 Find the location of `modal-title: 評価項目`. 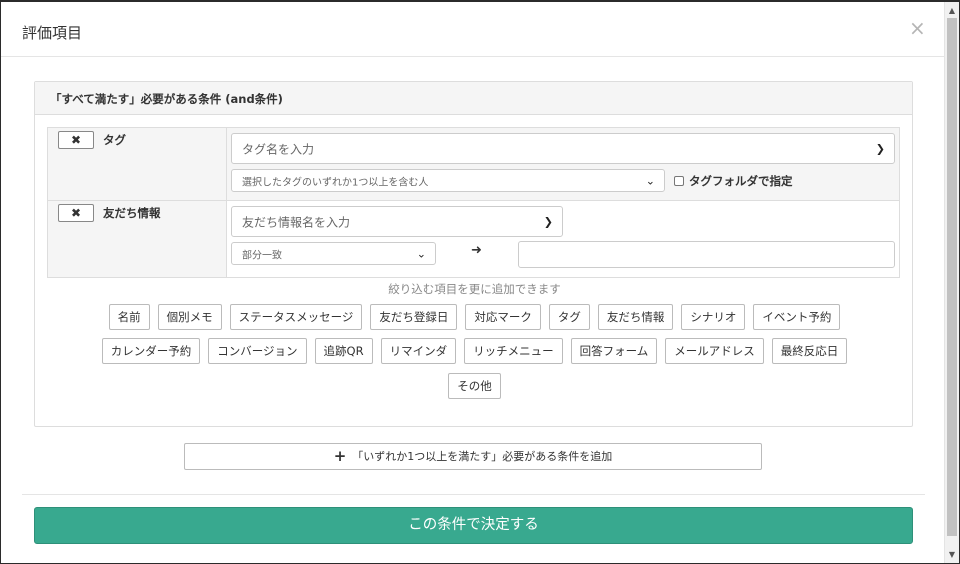

modal-title: 評価項目 is located at coordinates (52, 33).